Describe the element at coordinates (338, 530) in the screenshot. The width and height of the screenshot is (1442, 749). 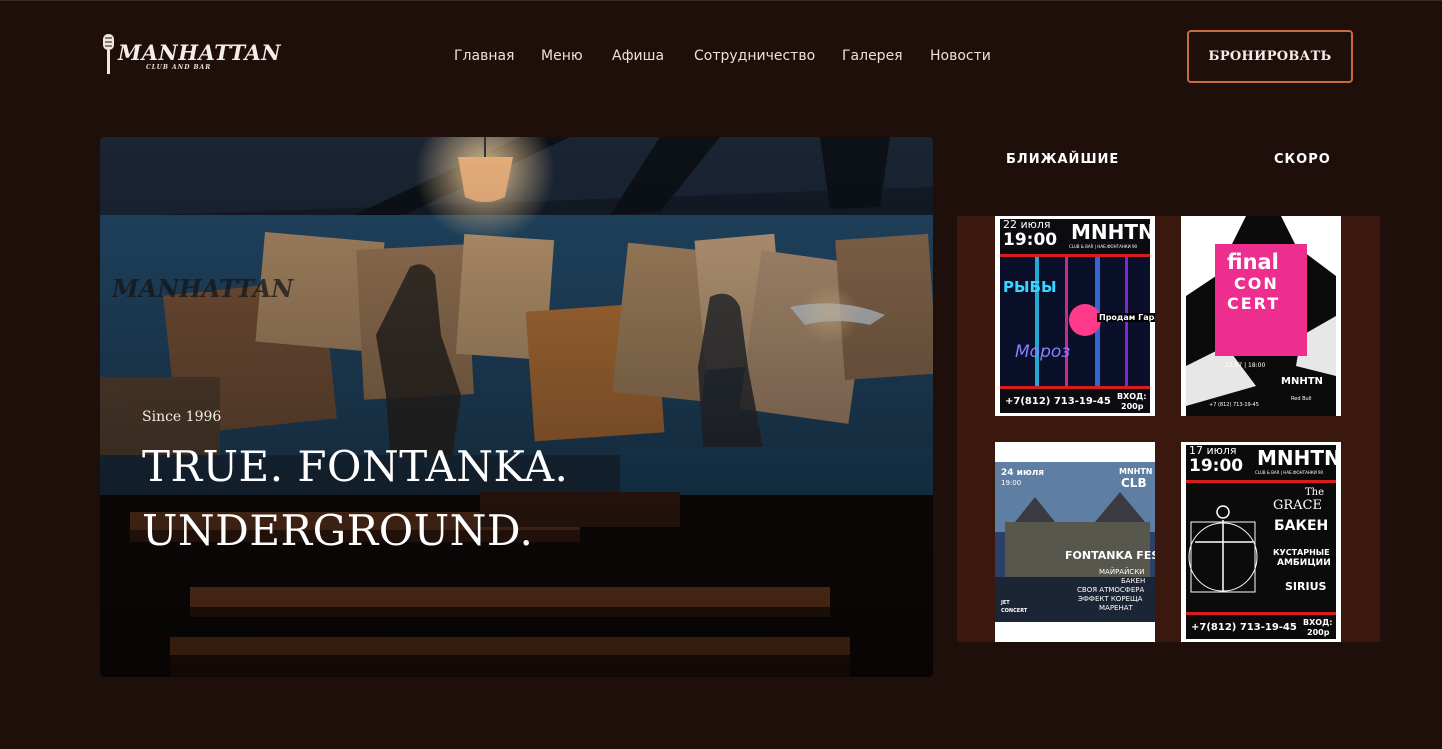
I see `hero-headline-line2: UNDERGROUND.` at that location.